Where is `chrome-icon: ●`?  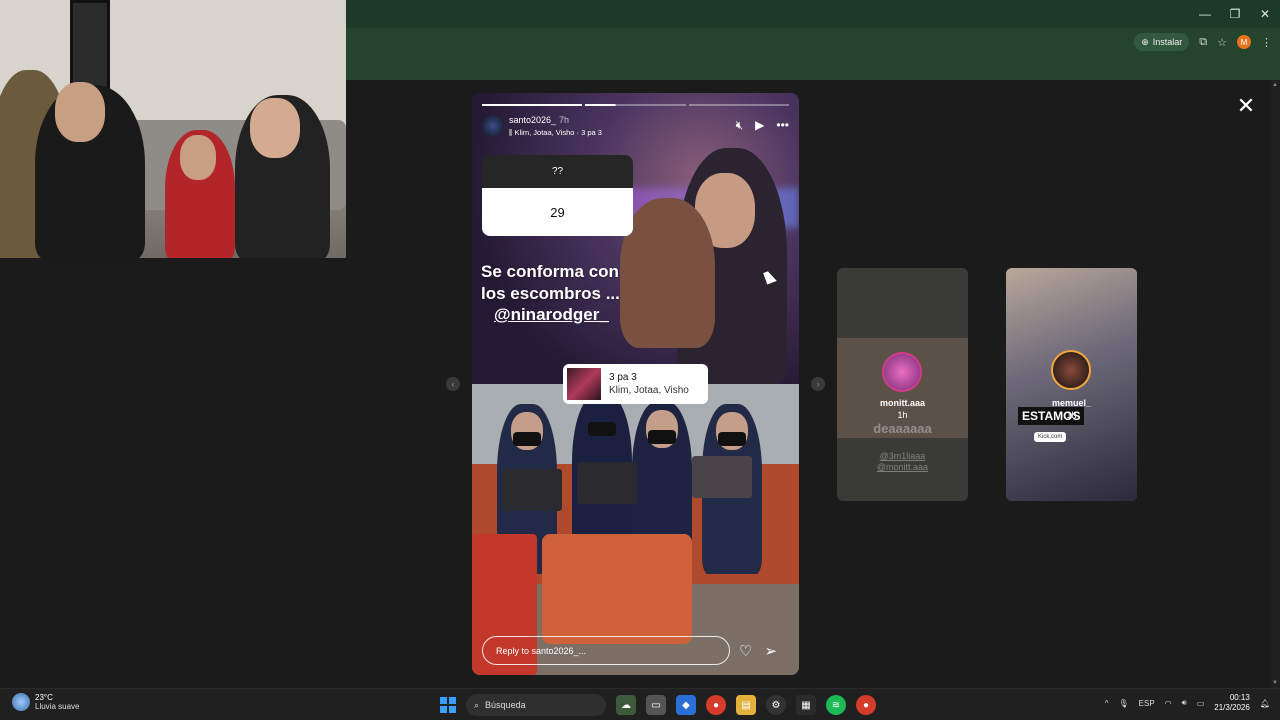 chrome-icon: ● is located at coordinates (716, 705).